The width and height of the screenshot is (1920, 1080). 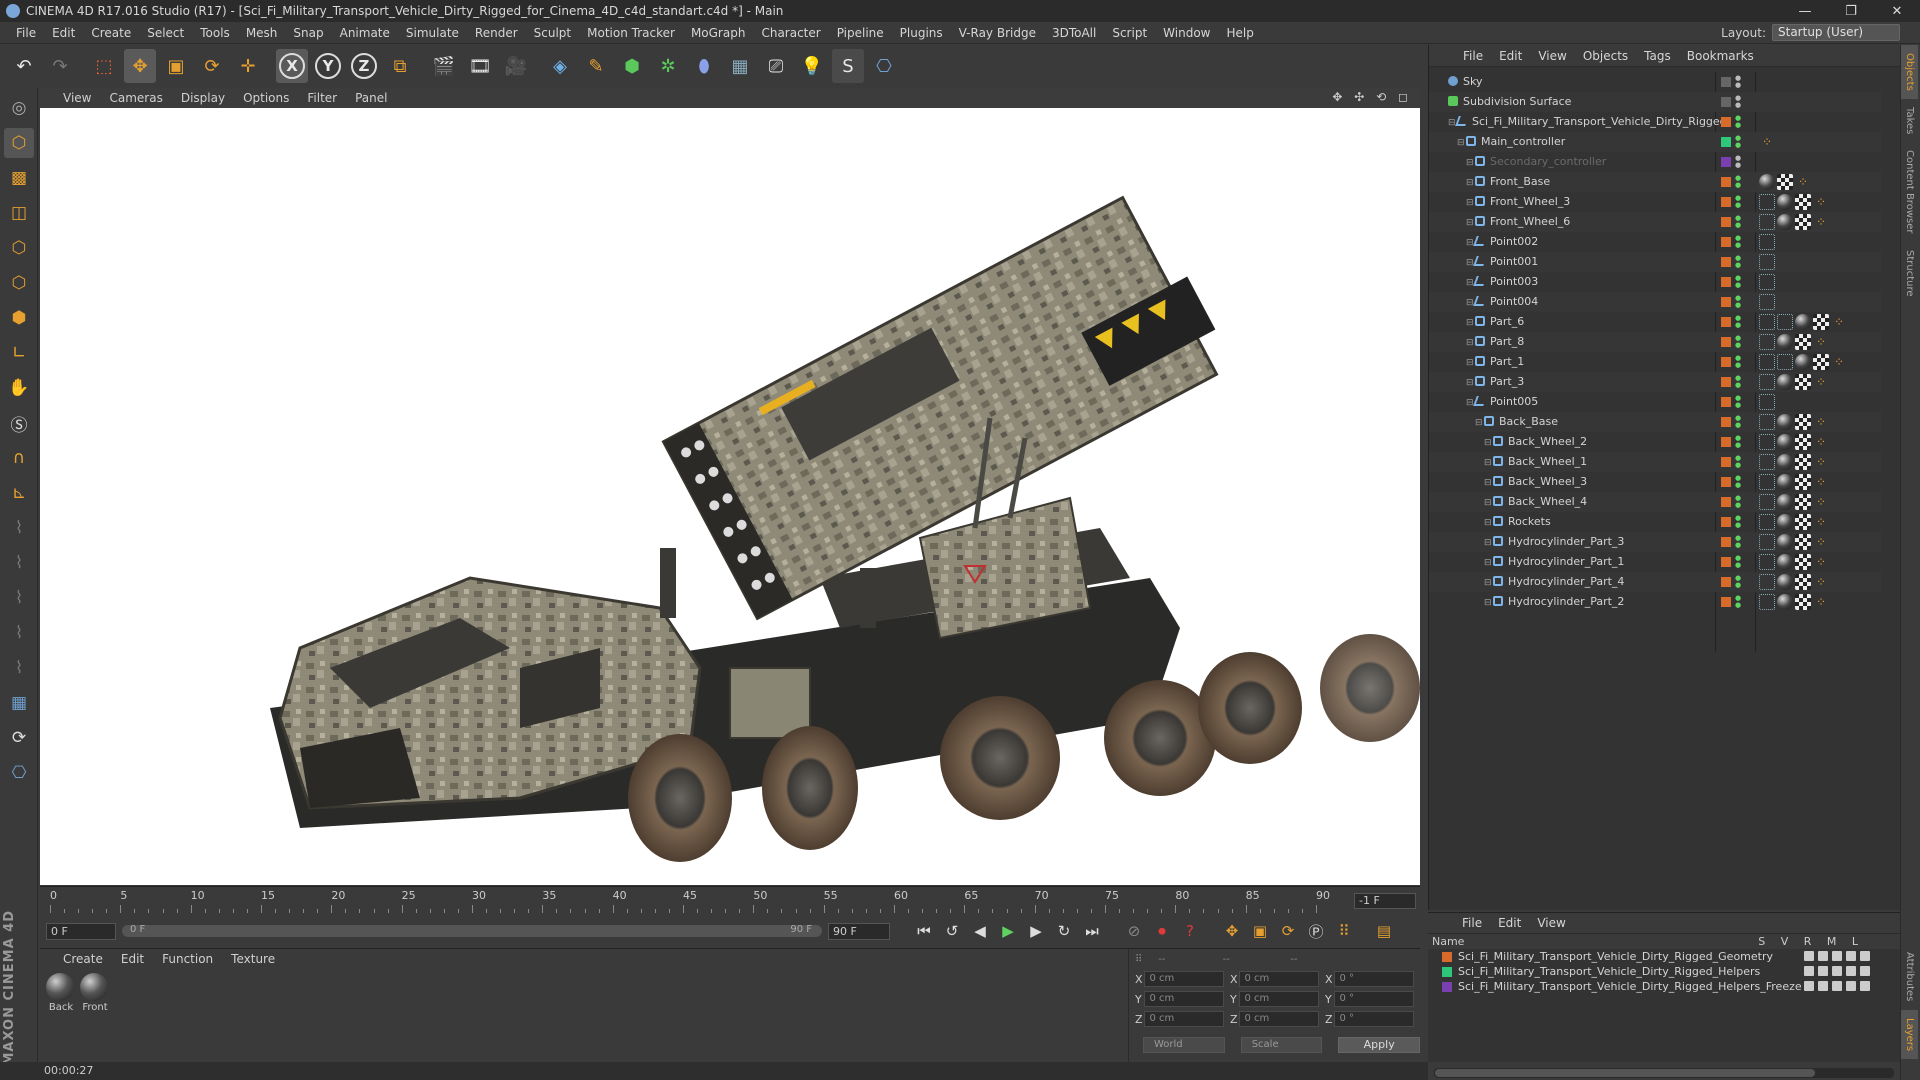 What do you see at coordinates (1655, 522) in the screenshot?
I see `object-row: ⊟ Rockets ● ● ⁘` at bounding box center [1655, 522].